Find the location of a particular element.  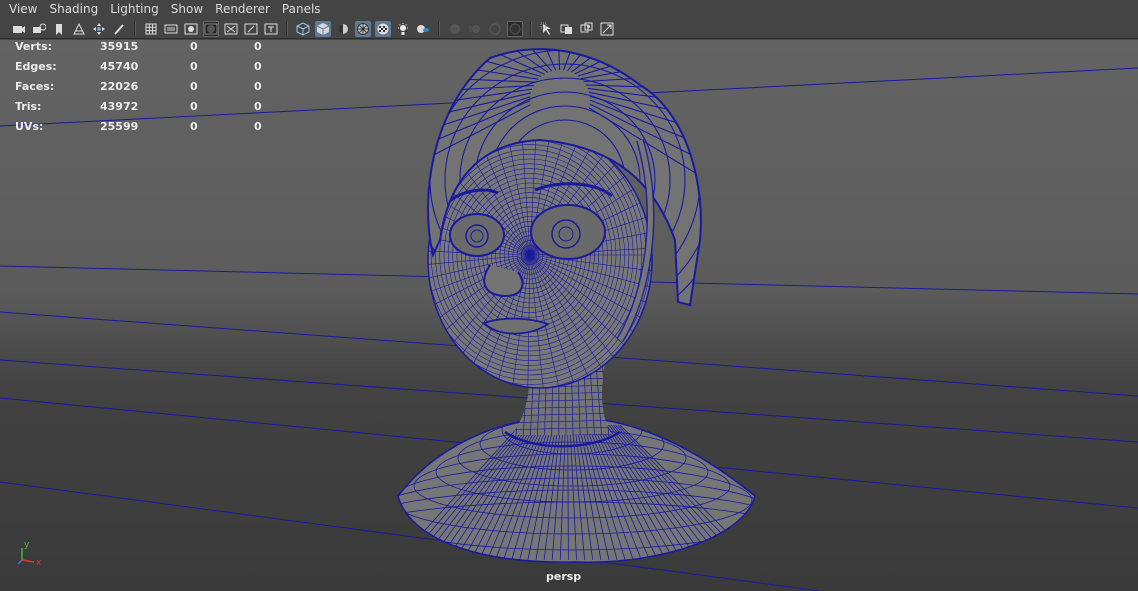

hud-value: 45740 is located at coordinates (119, 66).